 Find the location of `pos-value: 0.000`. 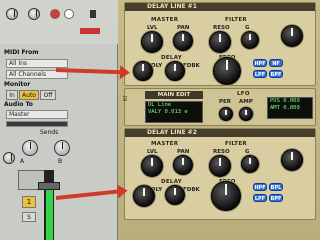

pos-value: 0.000 is located at coordinates (291, 101).